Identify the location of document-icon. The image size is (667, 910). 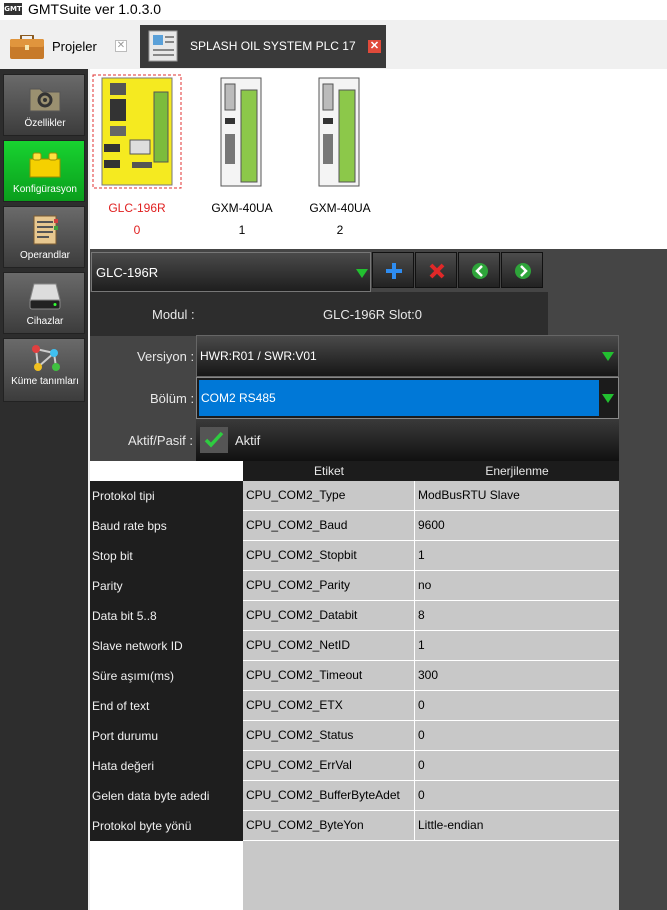
(163, 46).